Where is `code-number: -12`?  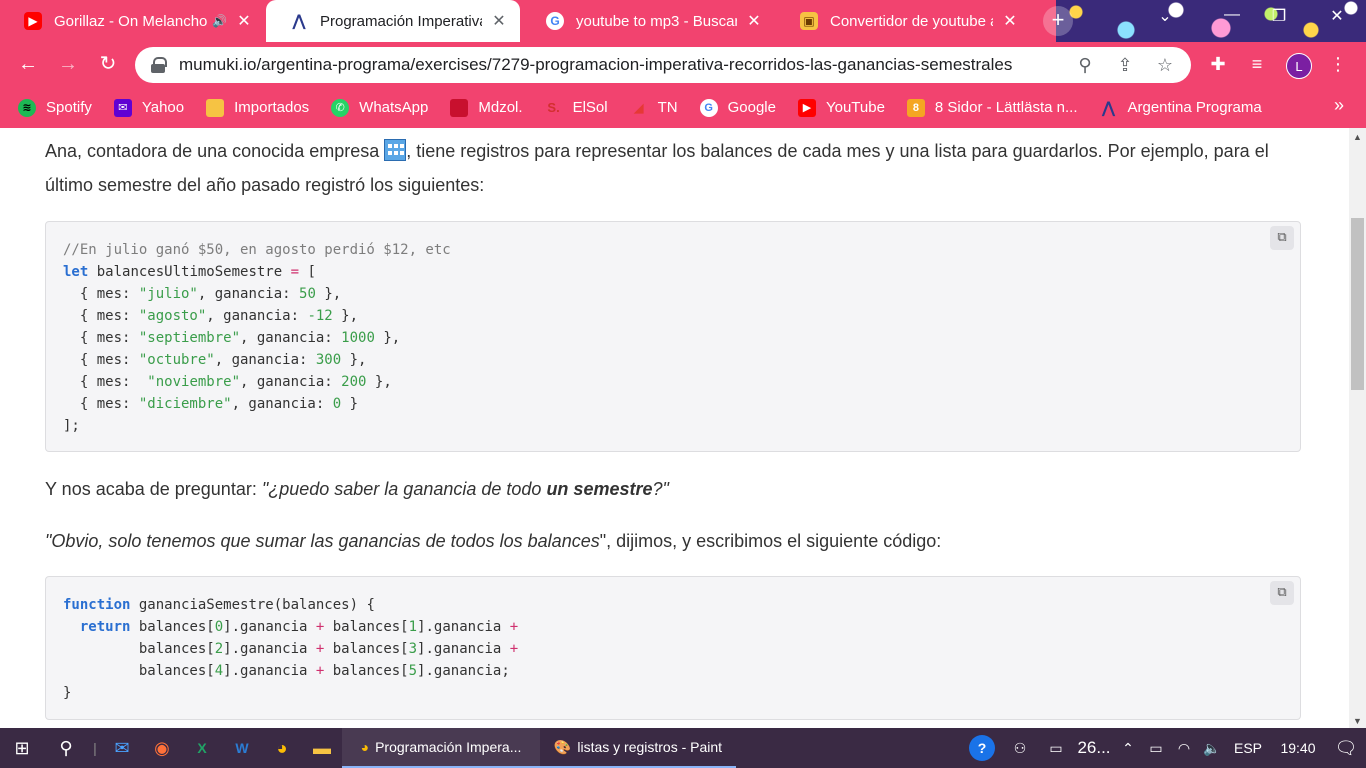 code-number: -12 is located at coordinates (320, 316).